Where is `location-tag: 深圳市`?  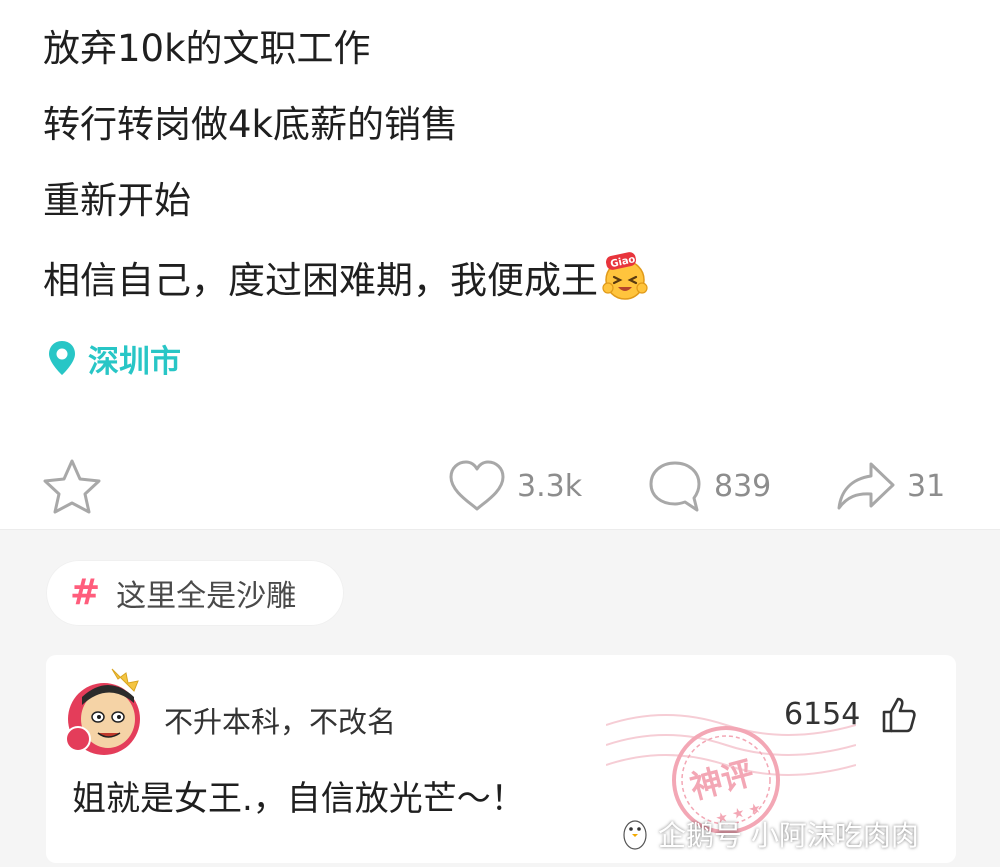 location-tag: 深圳市 is located at coordinates (113, 358).